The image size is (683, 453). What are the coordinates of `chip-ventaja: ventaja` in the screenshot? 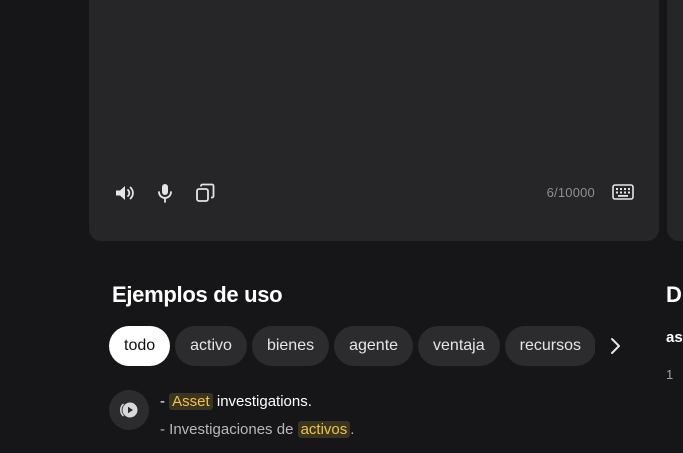 It's located at (459, 346).